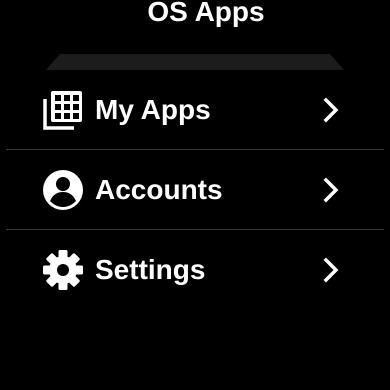  I want to click on menu-item-label: Accounts, so click(159, 189).